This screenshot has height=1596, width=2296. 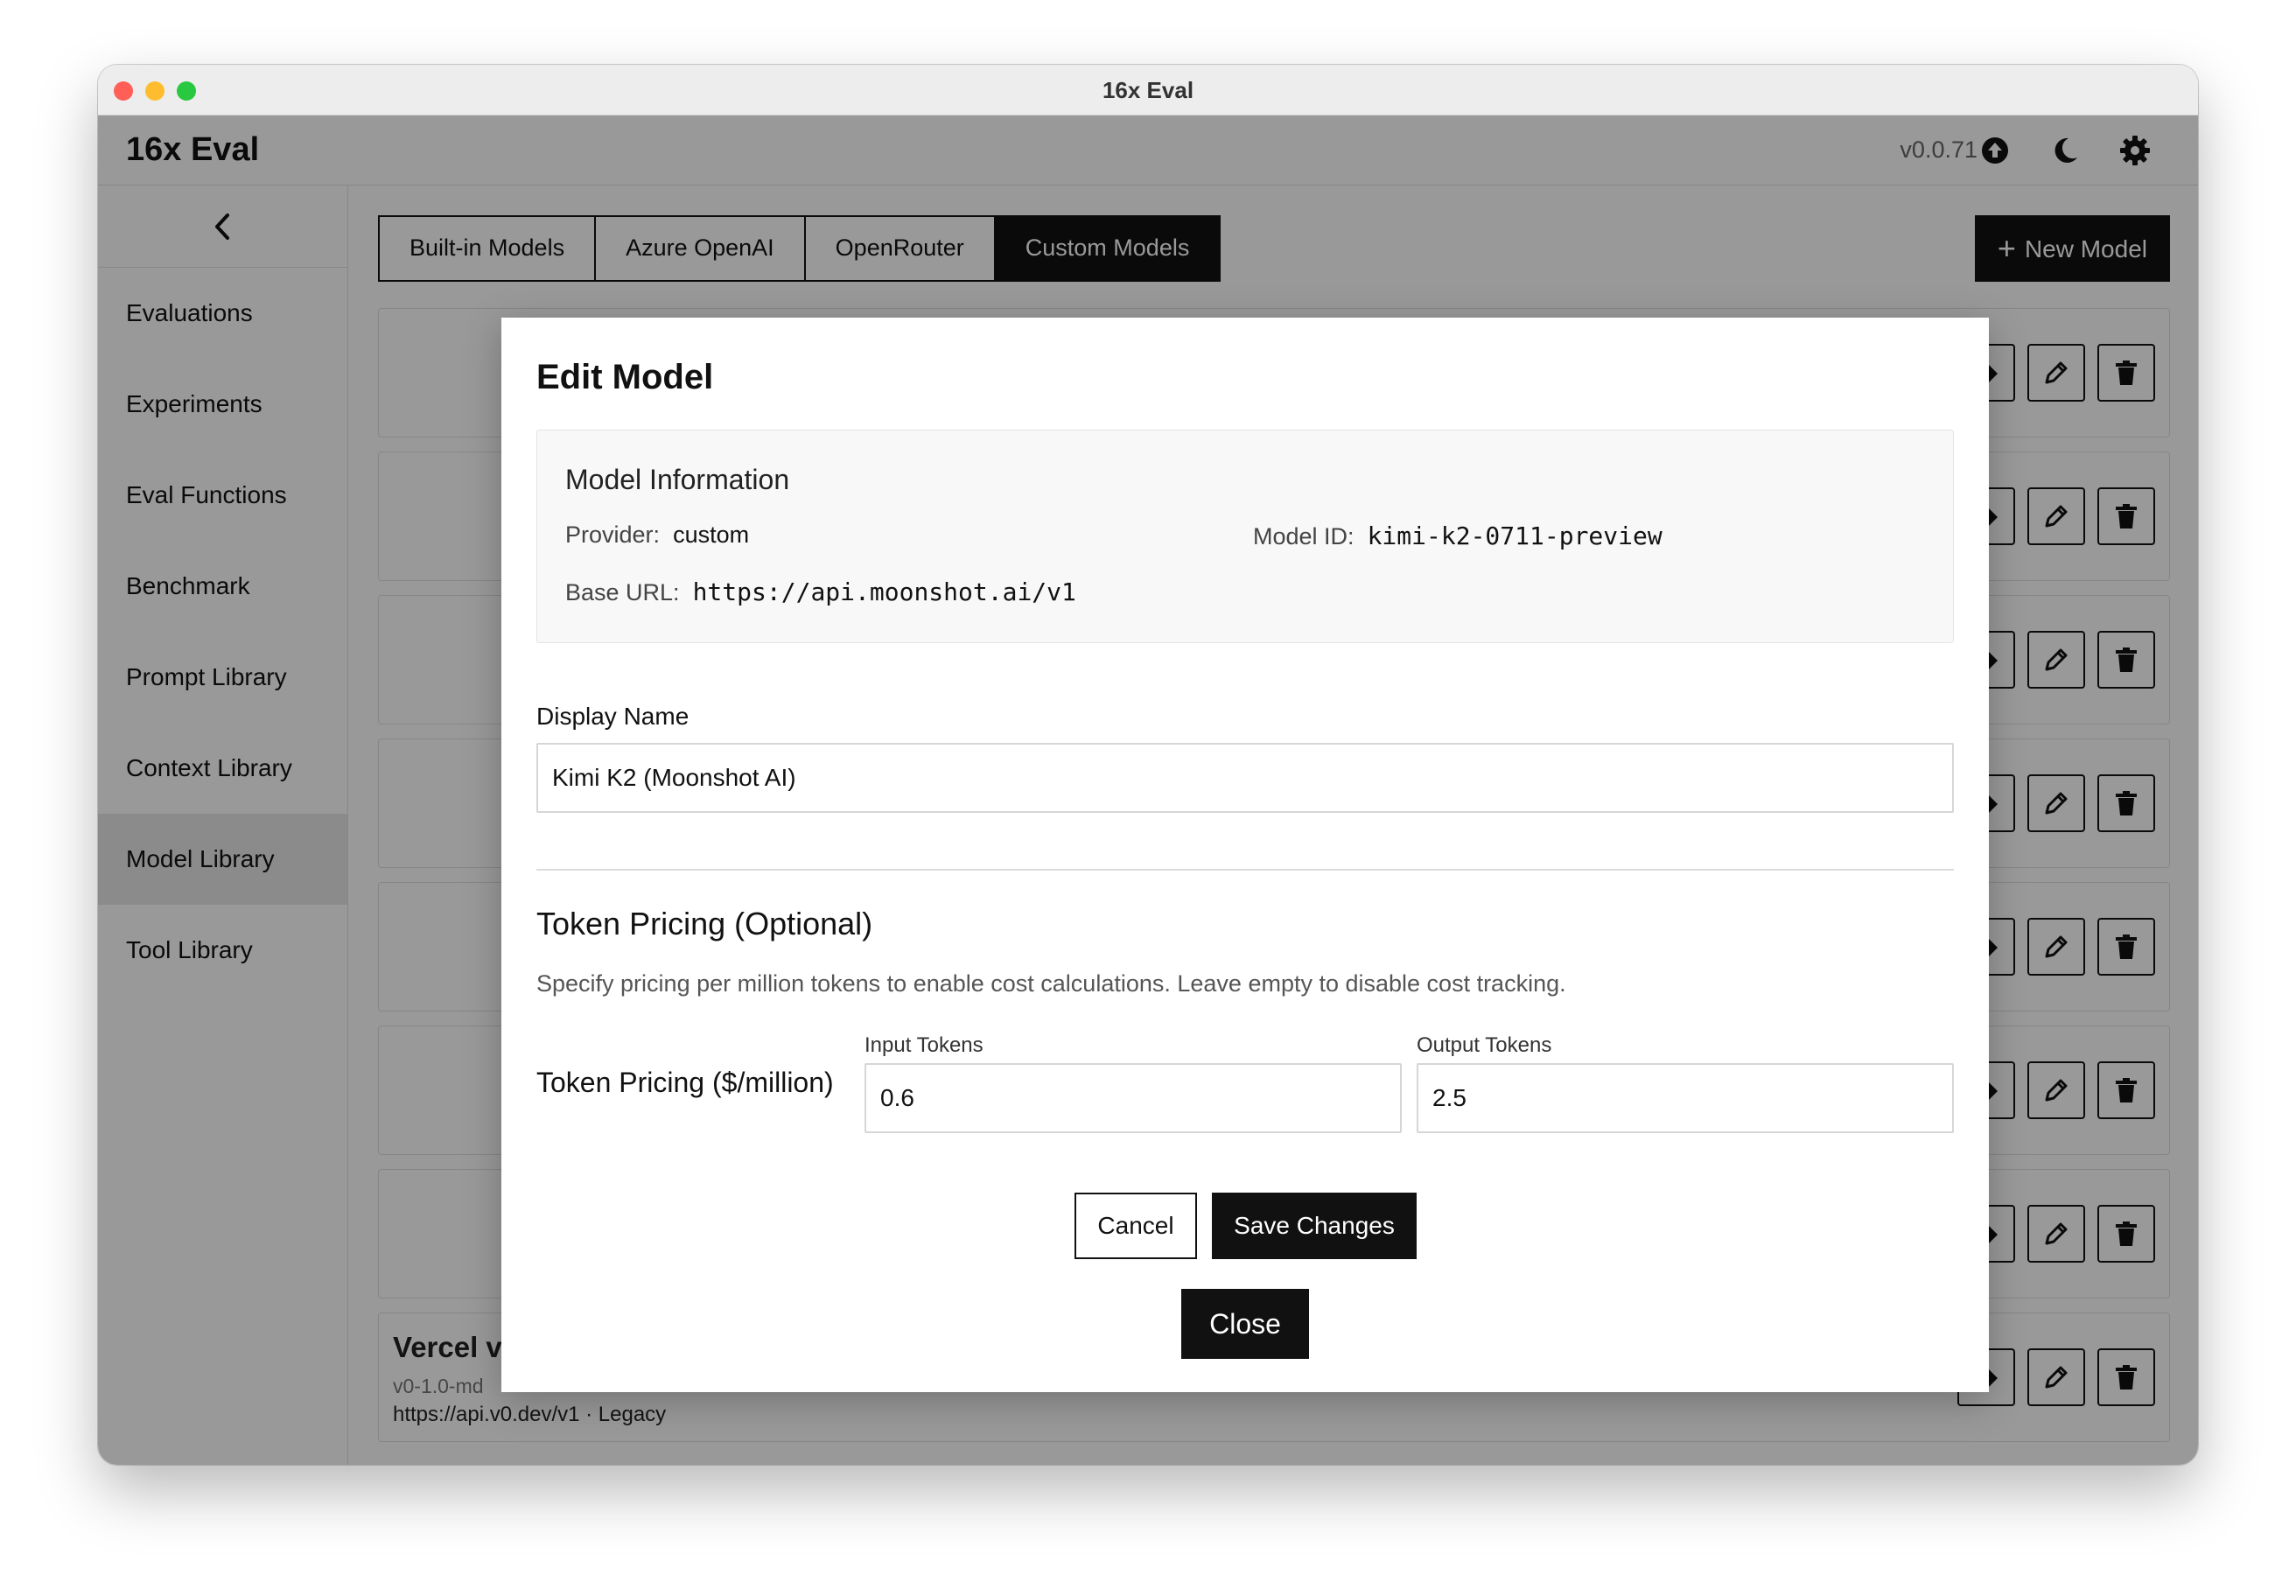 What do you see at coordinates (711, 535) in the screenshot?
I see `provider-value: custom` at bounding box center [711, 535].